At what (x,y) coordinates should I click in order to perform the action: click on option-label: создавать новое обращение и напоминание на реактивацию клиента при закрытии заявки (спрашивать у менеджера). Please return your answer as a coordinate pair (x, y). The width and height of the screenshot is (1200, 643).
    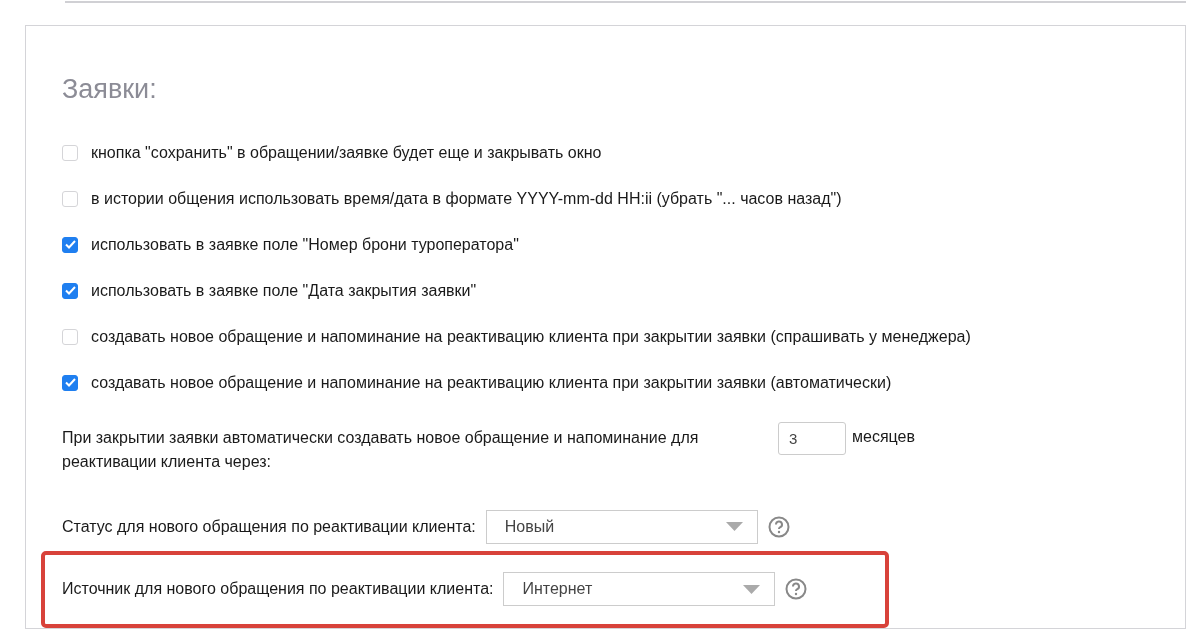
    Looking at the image, I should click on (531, 336).